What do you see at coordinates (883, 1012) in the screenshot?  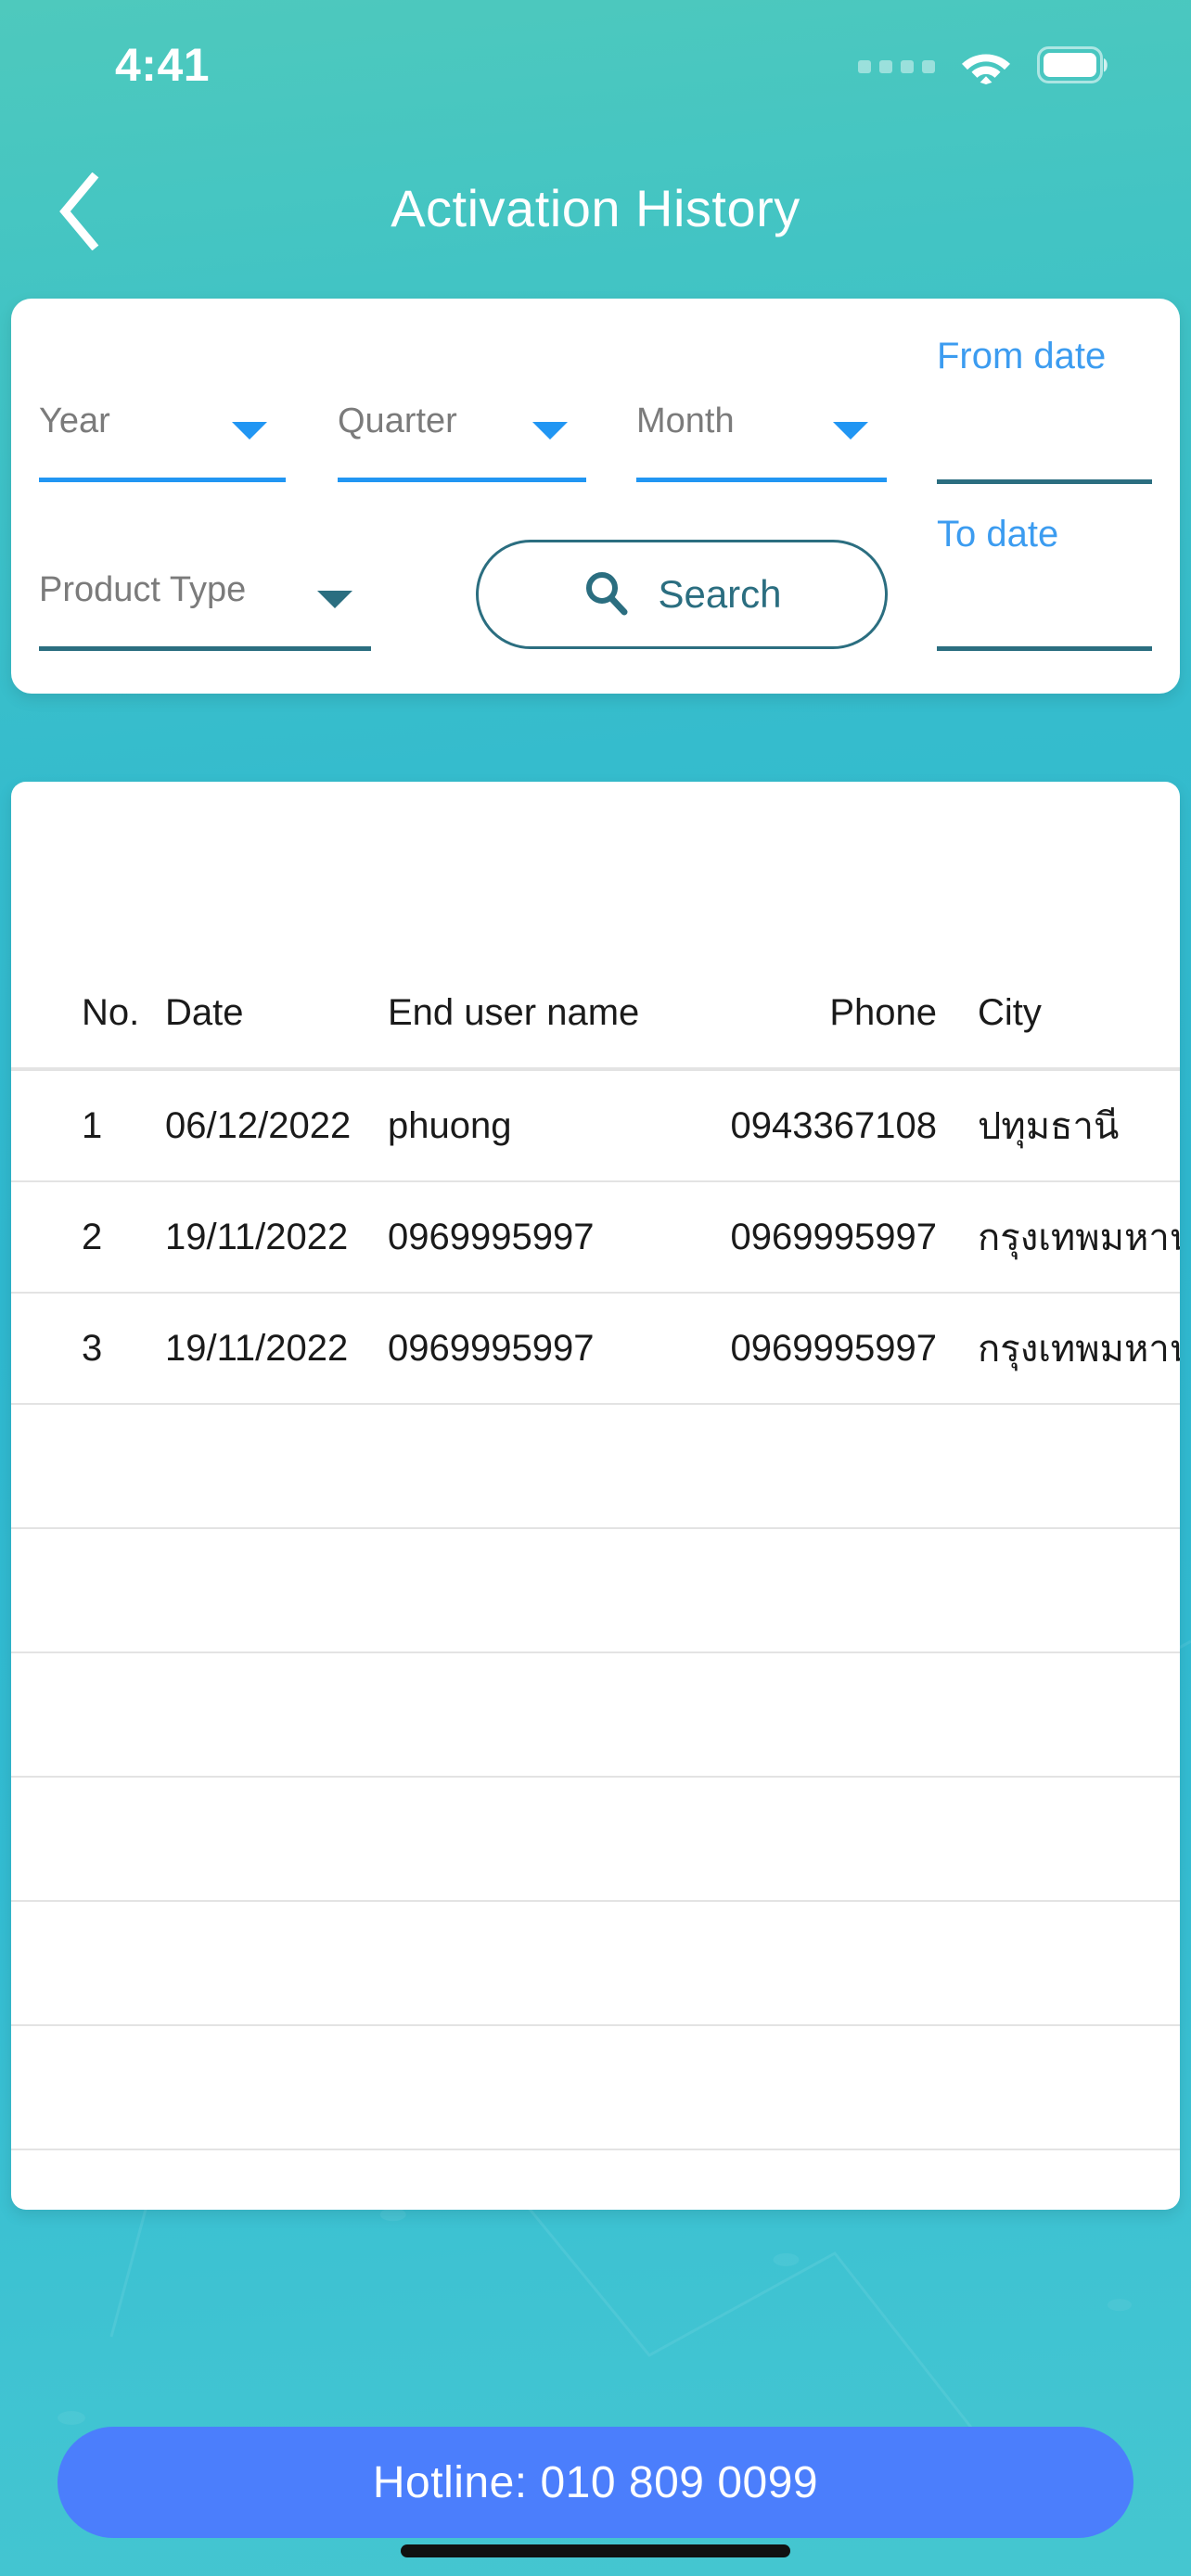 I see `column-header-phone: Phone` at bounding box center [883, 1012].